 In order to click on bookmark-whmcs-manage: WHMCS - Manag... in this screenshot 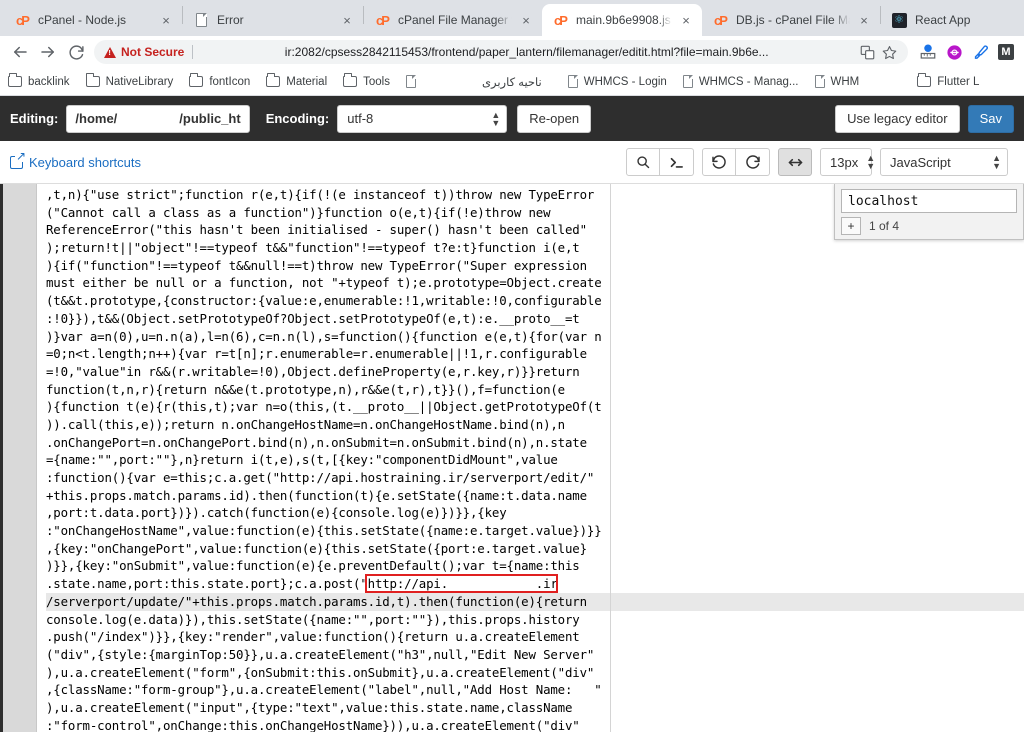, I will do `click(740, 81)`.